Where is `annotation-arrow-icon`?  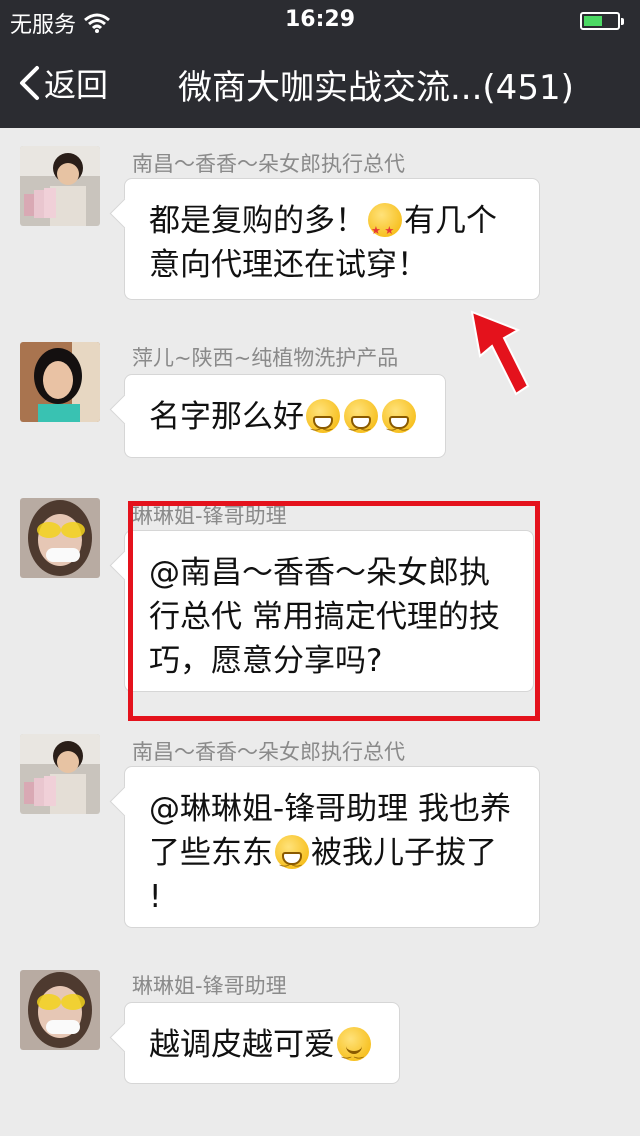
annotation-arrow-icon is located at coordinates (500, 353).